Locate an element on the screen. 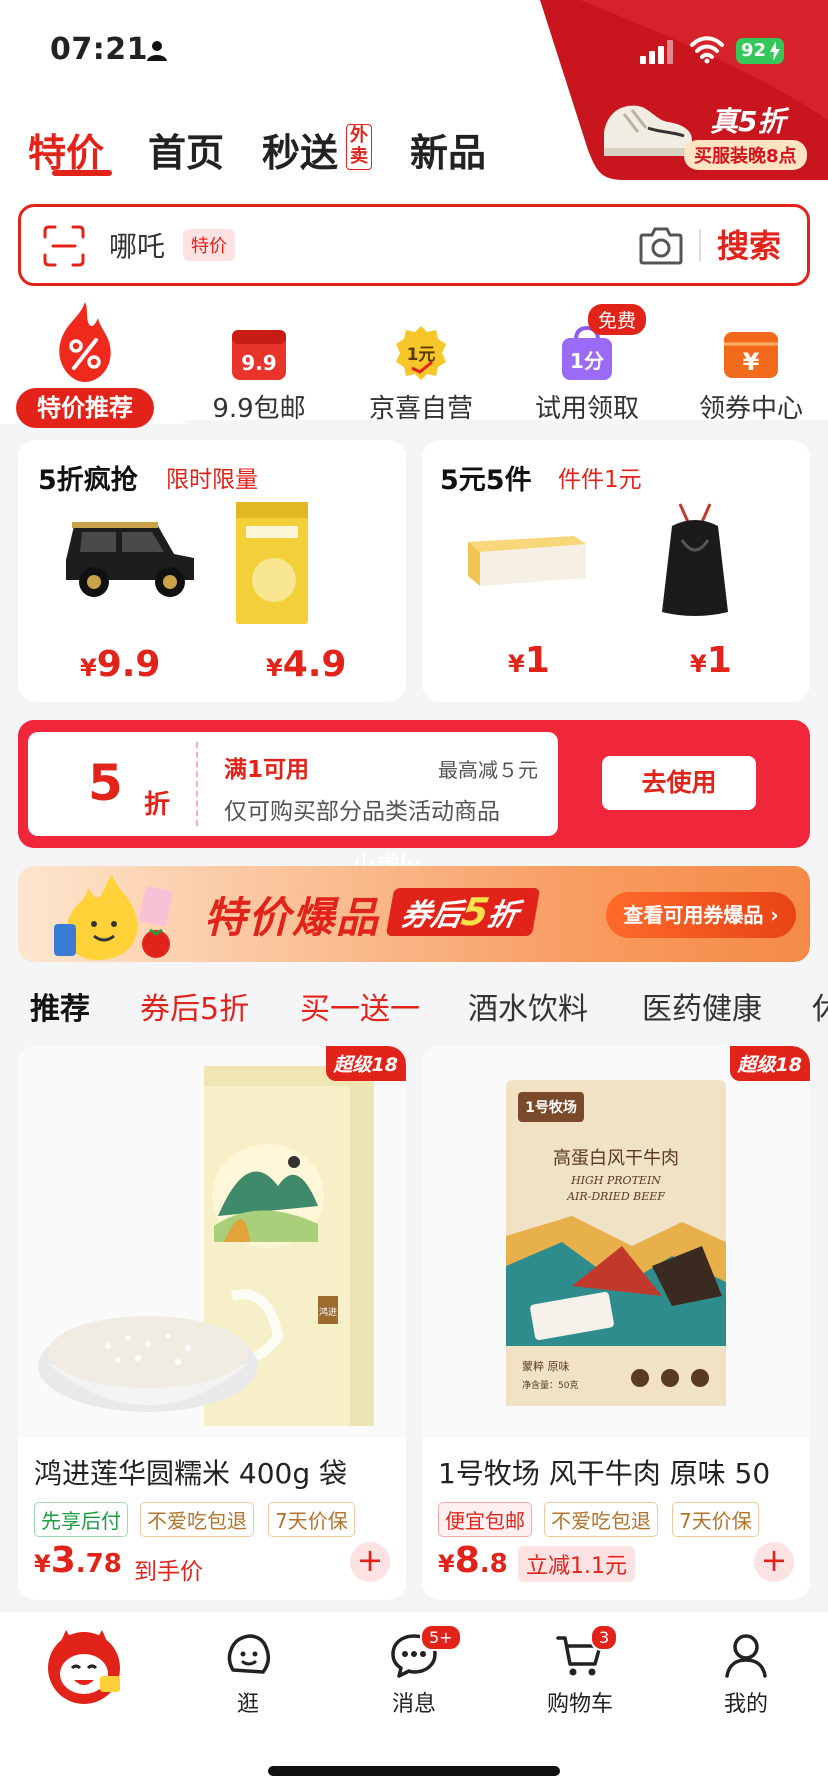 The image size is (828, 1792). deal-card-half-price: 5折疯抢 限时限量 ¥9.9 ¥4.9 is located at coordinates (212, 571).